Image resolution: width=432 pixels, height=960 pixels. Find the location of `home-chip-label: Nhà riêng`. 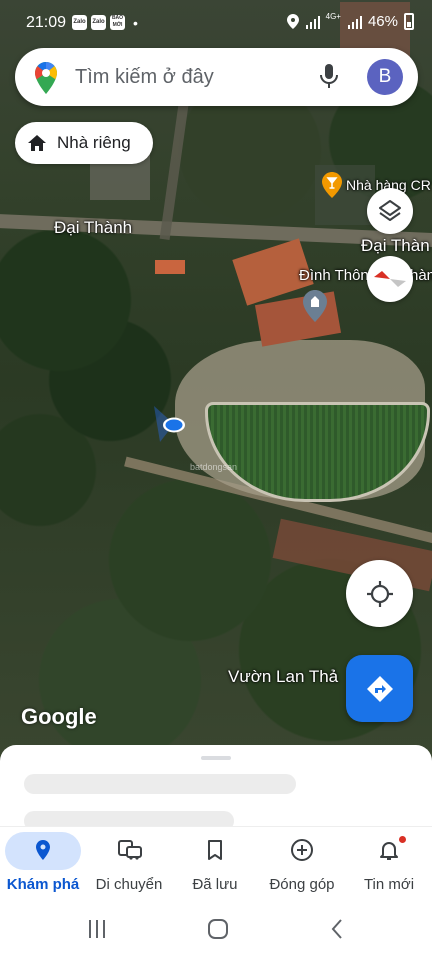

home-chip-label: Nhà riêng is located at coordinates (94, 142).